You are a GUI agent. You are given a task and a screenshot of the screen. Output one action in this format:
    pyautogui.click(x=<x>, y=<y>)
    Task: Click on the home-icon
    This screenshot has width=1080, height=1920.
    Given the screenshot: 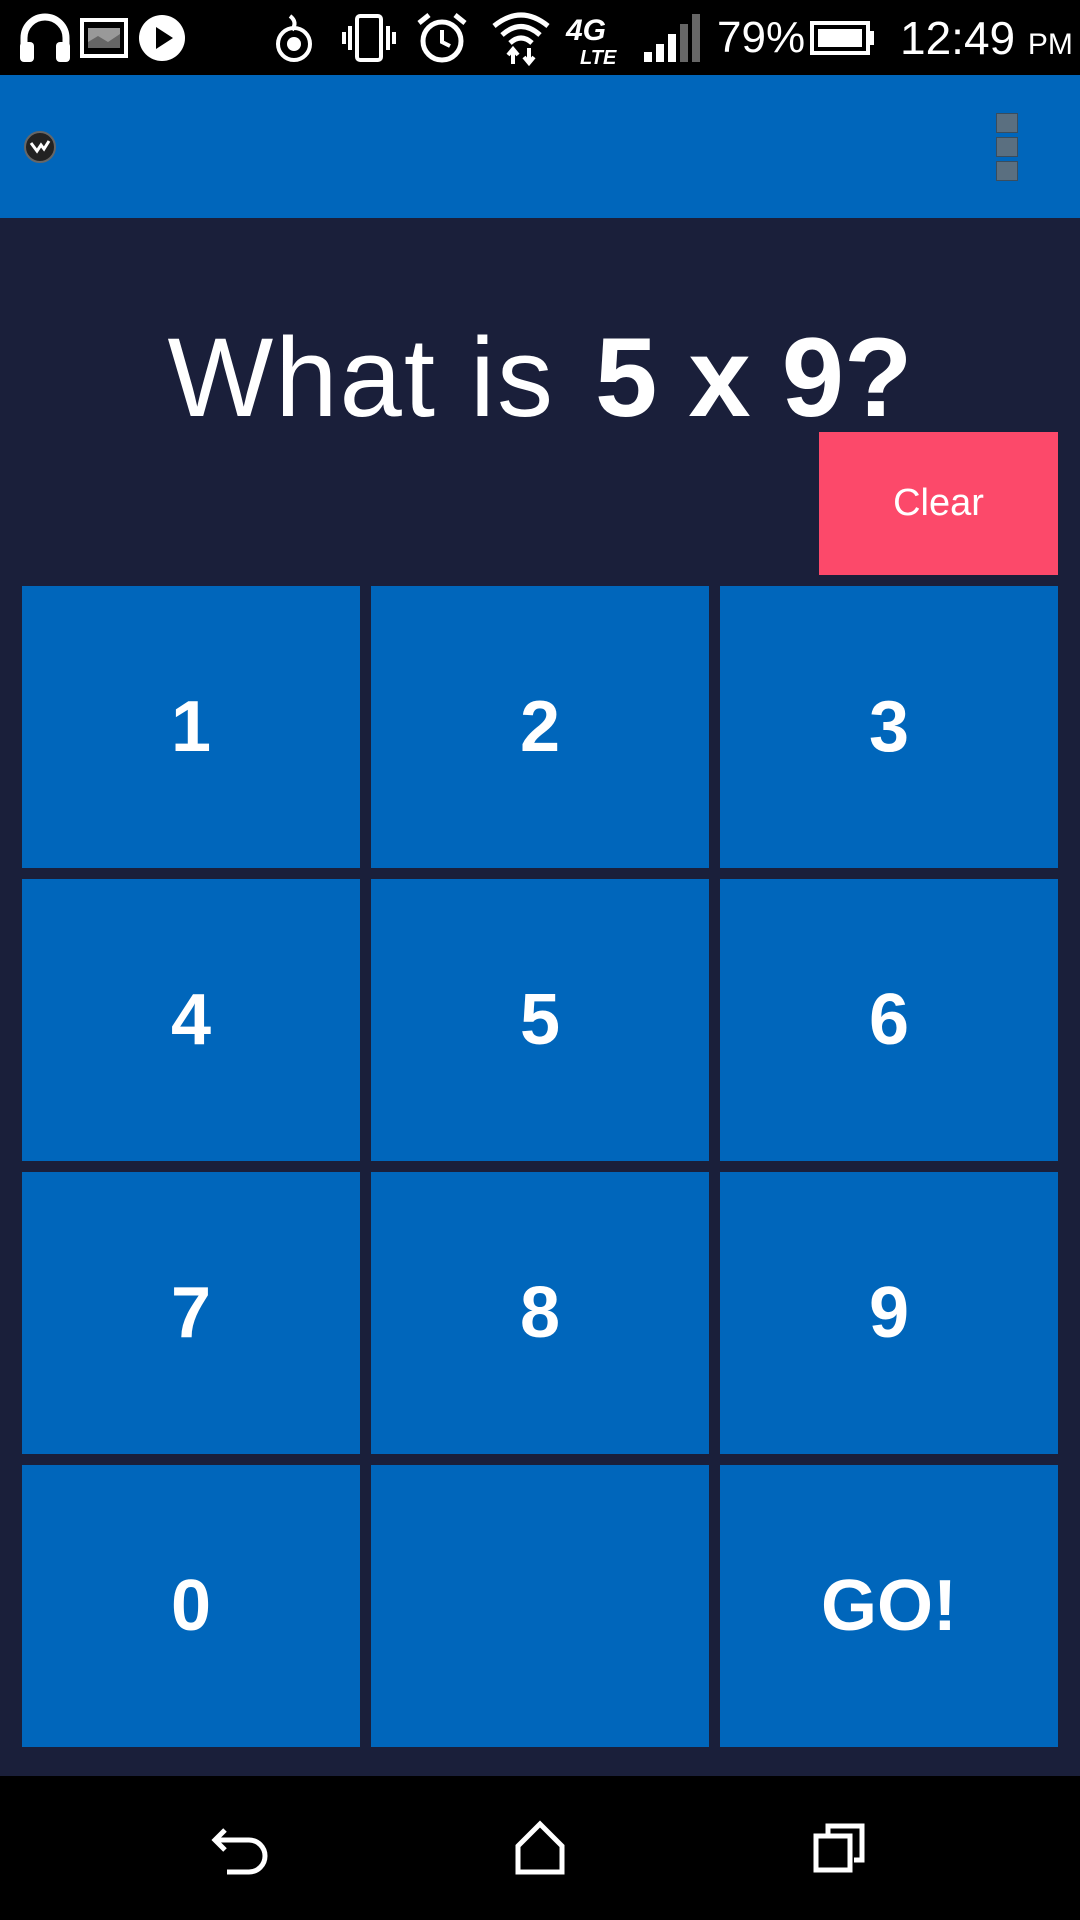 What is the action you would take?
    pyautogui.click(x=540, y=1848)
    